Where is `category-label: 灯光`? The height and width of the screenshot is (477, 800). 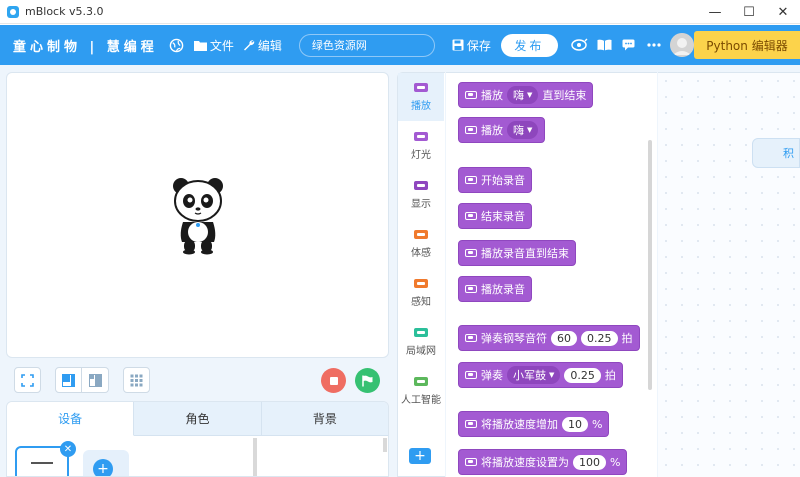 category-label: 灯光 is located at coordinates (421, 155).